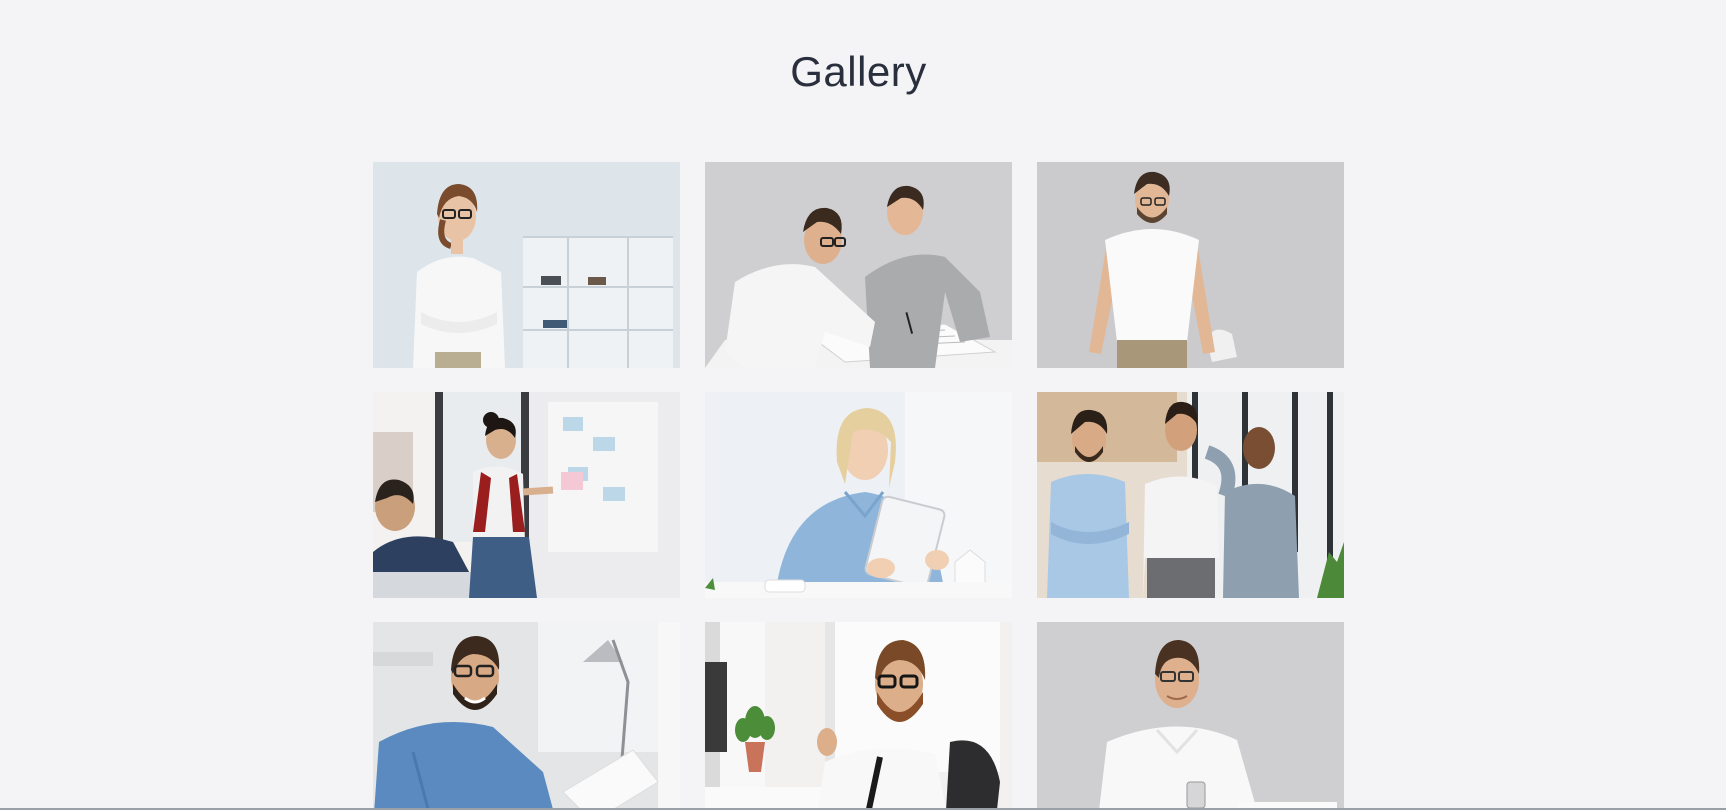 The width and height of the screenshot is (1726, 810). I want to click on woman-presenting-board-photo, so click(526, 495).